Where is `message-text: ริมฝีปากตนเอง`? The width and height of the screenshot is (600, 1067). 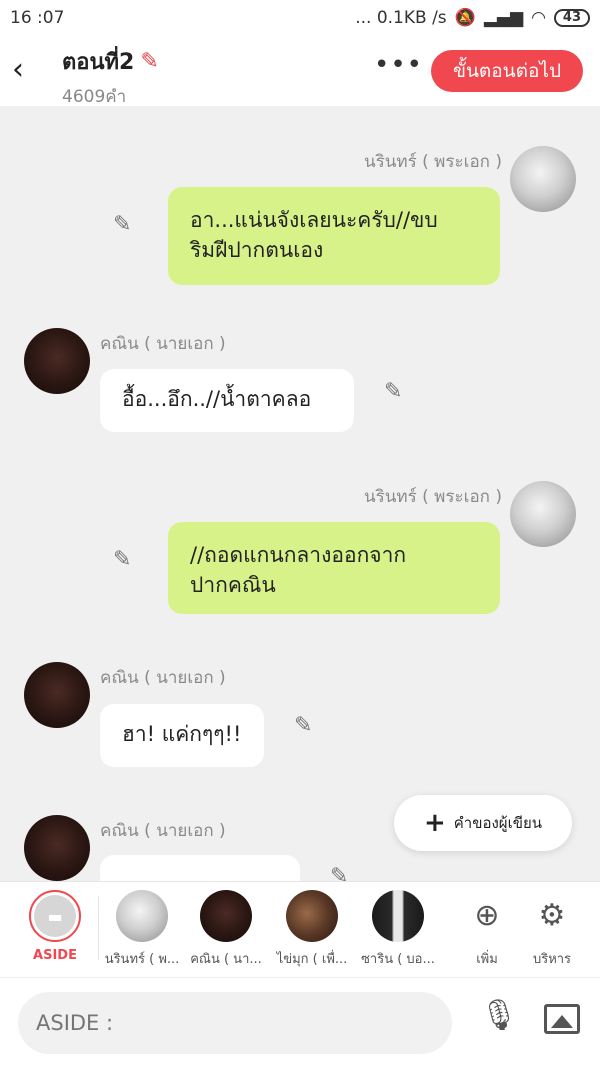
message-text: ริมฝีปากตนเอง is located at coordinates (257, 250).